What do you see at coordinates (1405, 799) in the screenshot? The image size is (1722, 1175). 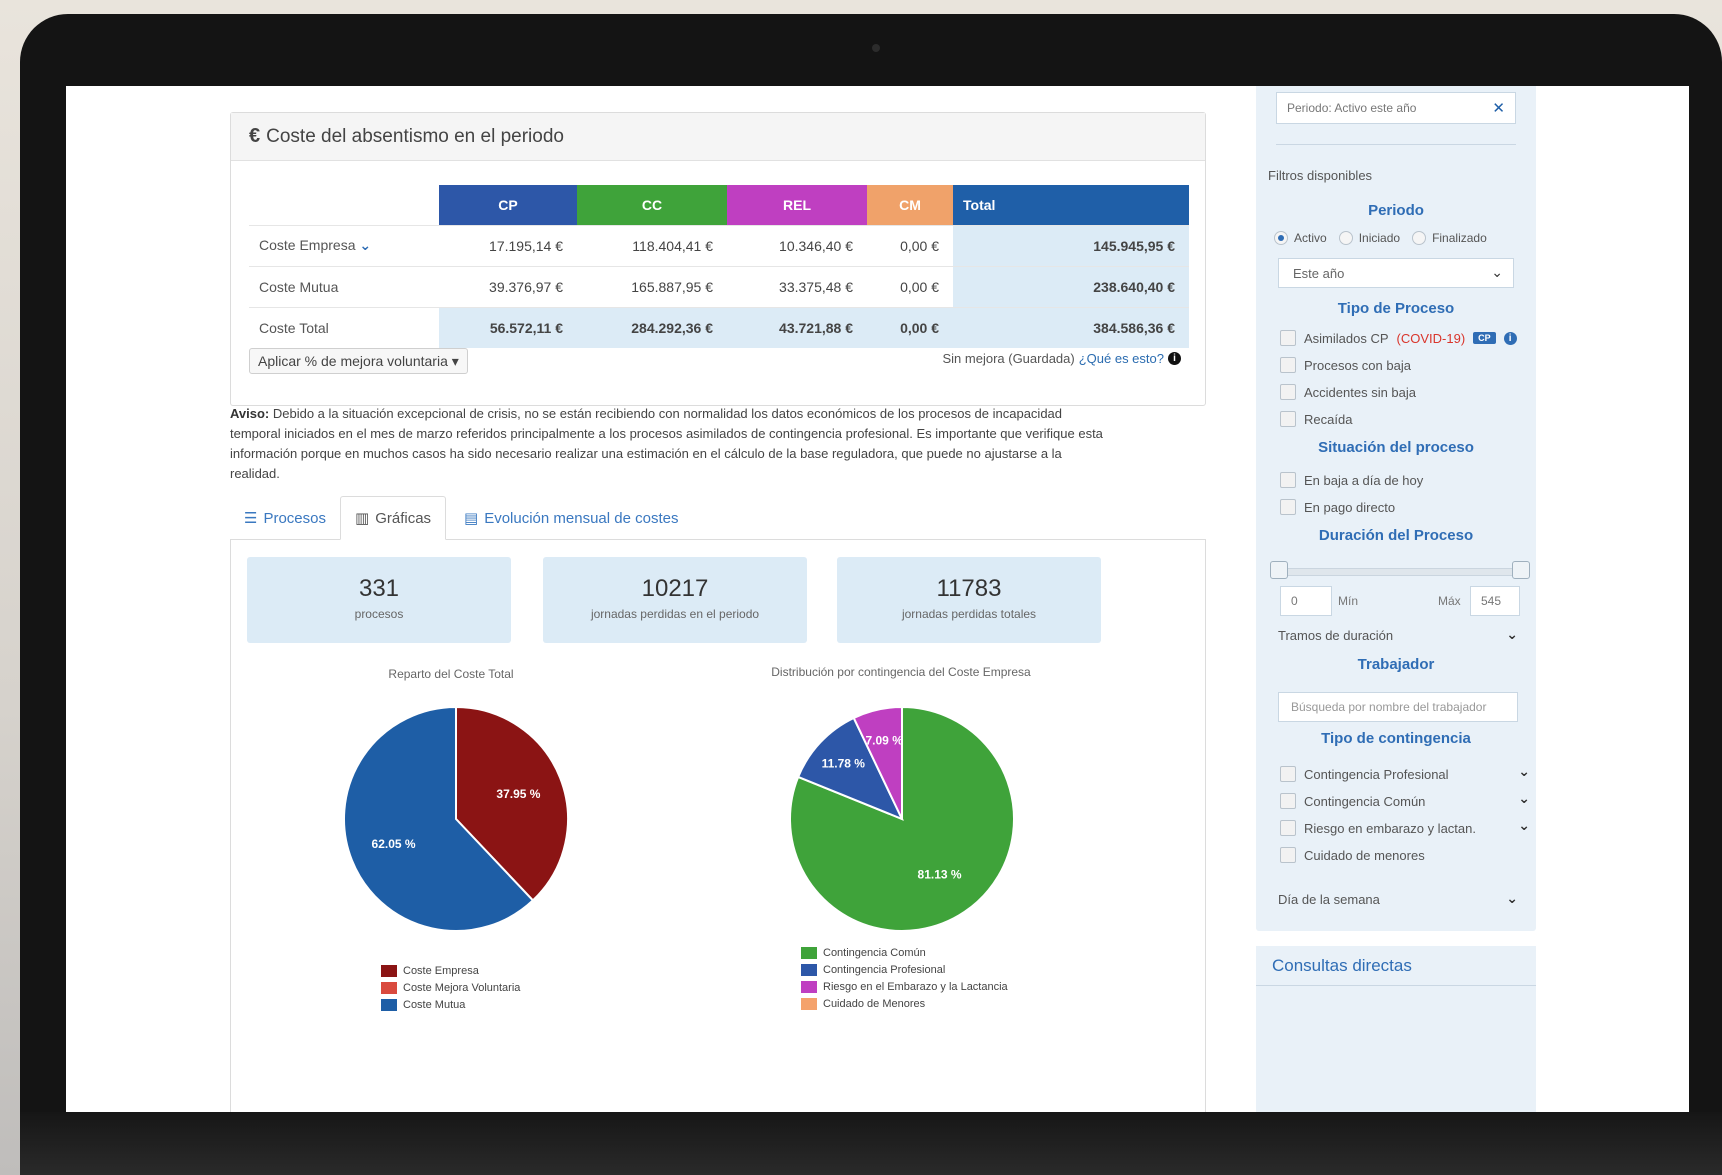 I see `filter-cont-comun: Contingencia Común ⌄` at bounding box center [1405, 799].